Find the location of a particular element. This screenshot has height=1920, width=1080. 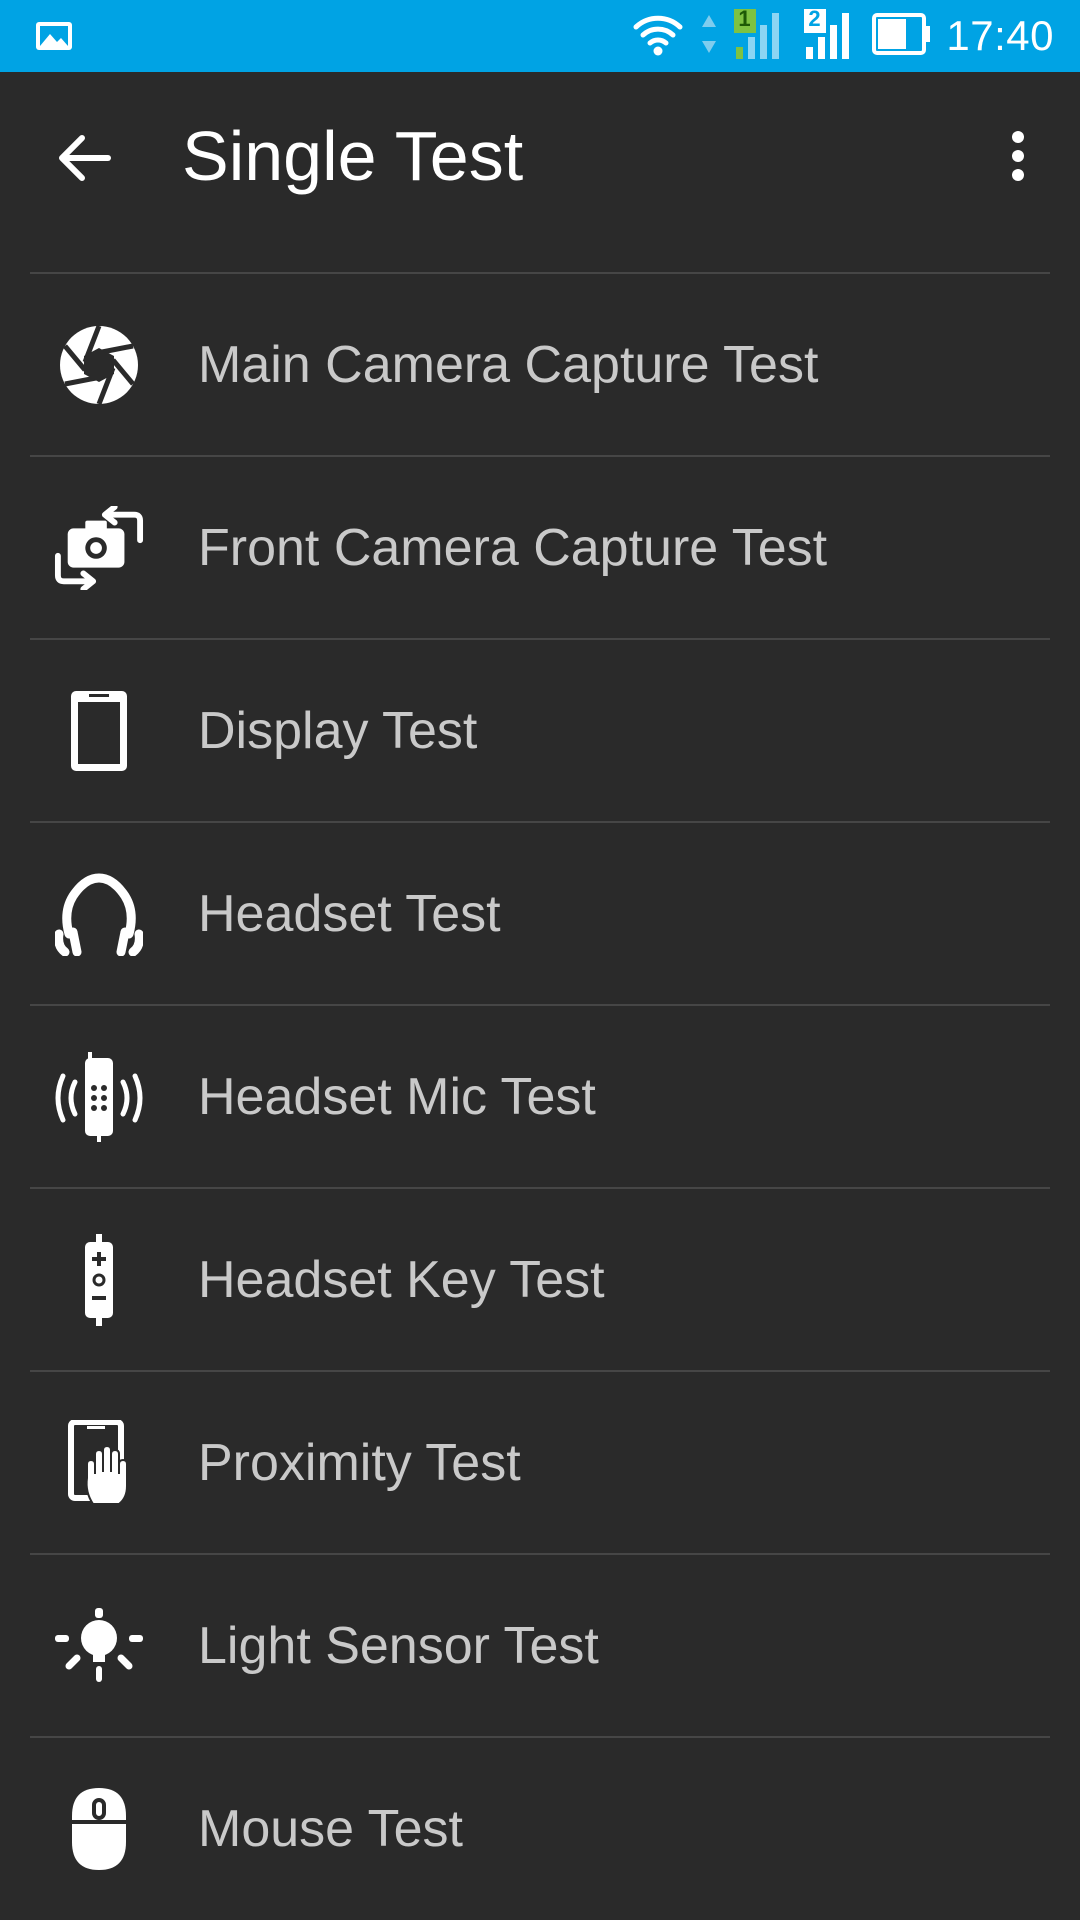

list-item-label: Proximity Test is located at coordinates (359, 1462).